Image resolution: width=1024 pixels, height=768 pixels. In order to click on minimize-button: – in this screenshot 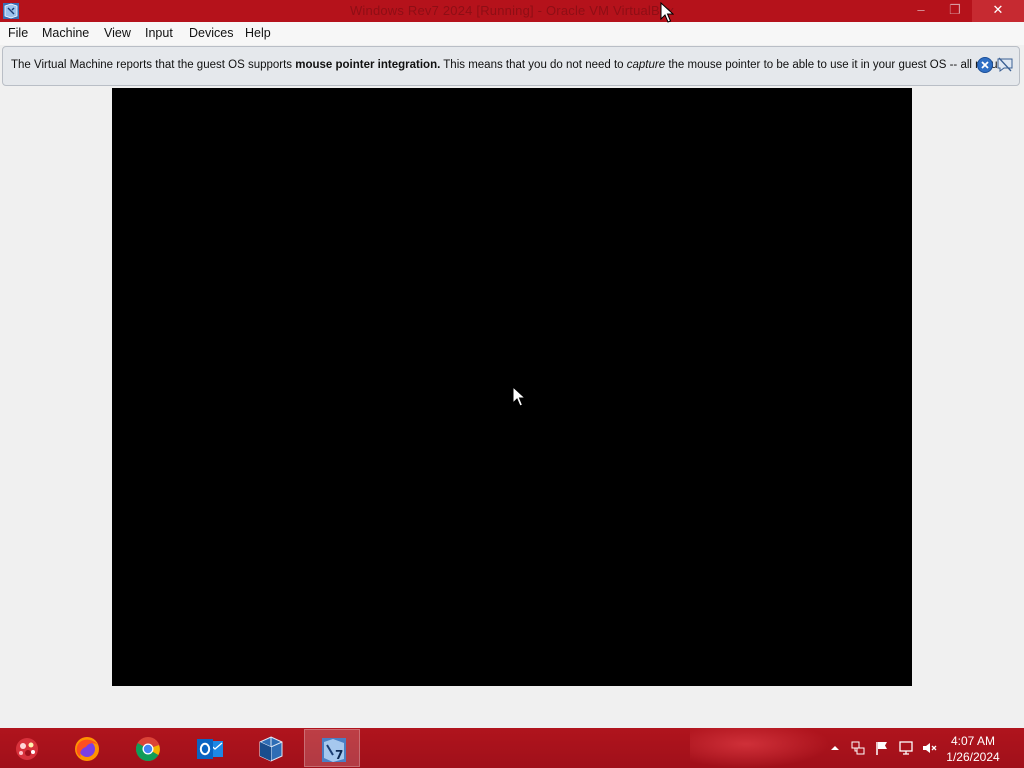, I will do `click(921, 11)`.